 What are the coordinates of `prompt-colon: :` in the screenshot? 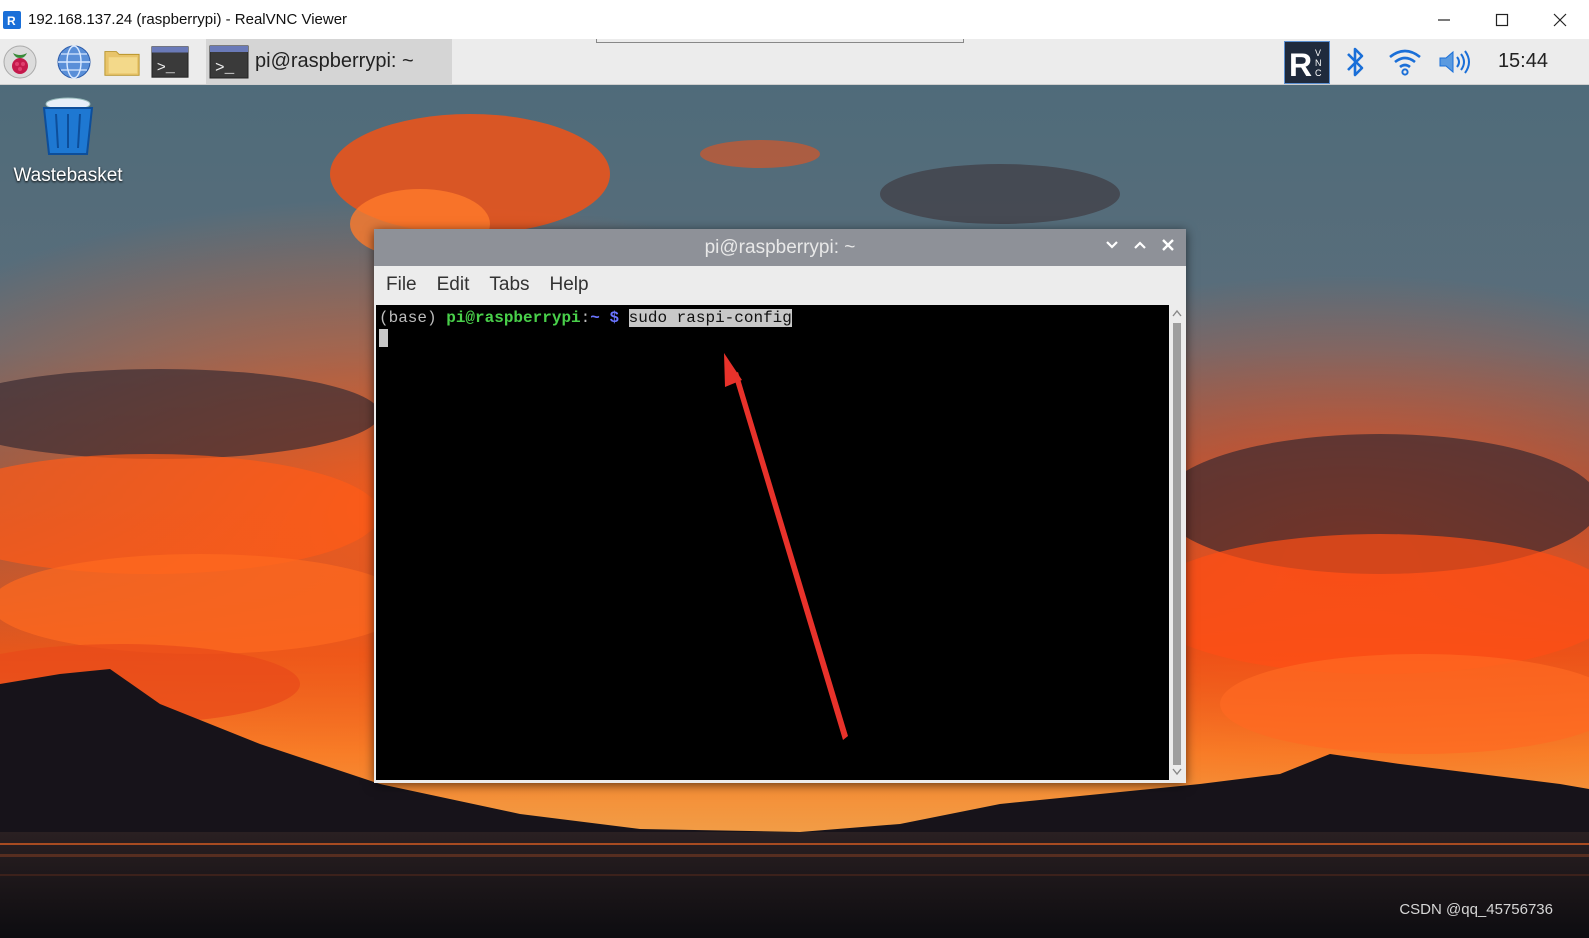 It's located at (585, 318).